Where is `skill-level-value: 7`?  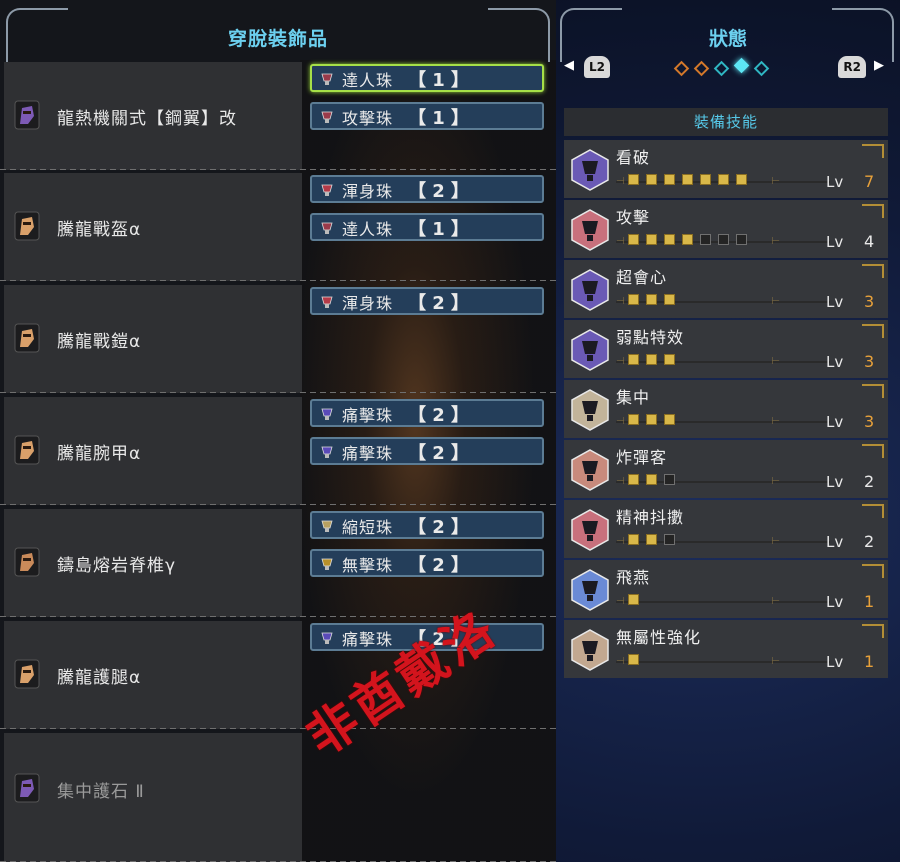
skill-level-value: 7 is located at coordinates (869, 181).